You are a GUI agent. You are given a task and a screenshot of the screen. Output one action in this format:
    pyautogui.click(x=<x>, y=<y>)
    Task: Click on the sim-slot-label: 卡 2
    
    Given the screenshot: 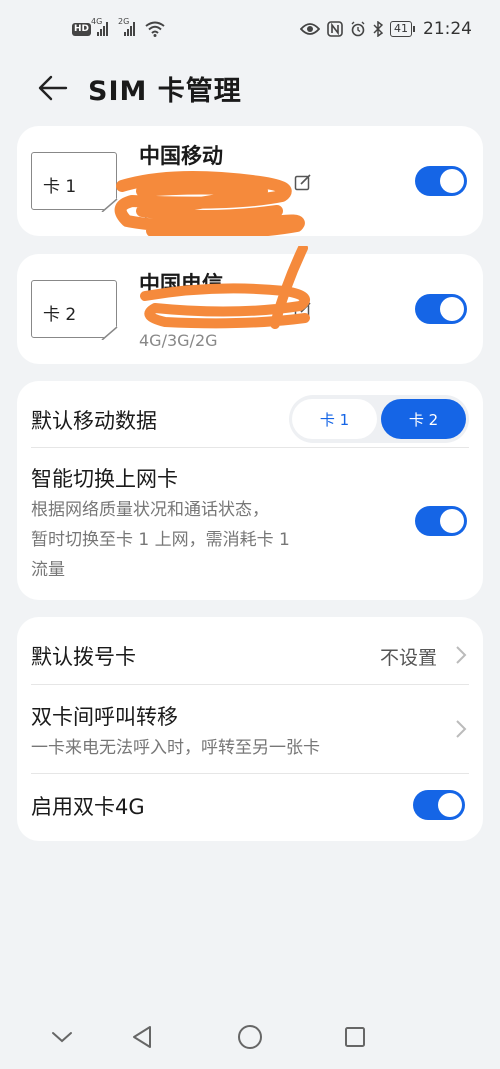 What is the action you would take?
    pyautogui.click(x=60, y=315)
    